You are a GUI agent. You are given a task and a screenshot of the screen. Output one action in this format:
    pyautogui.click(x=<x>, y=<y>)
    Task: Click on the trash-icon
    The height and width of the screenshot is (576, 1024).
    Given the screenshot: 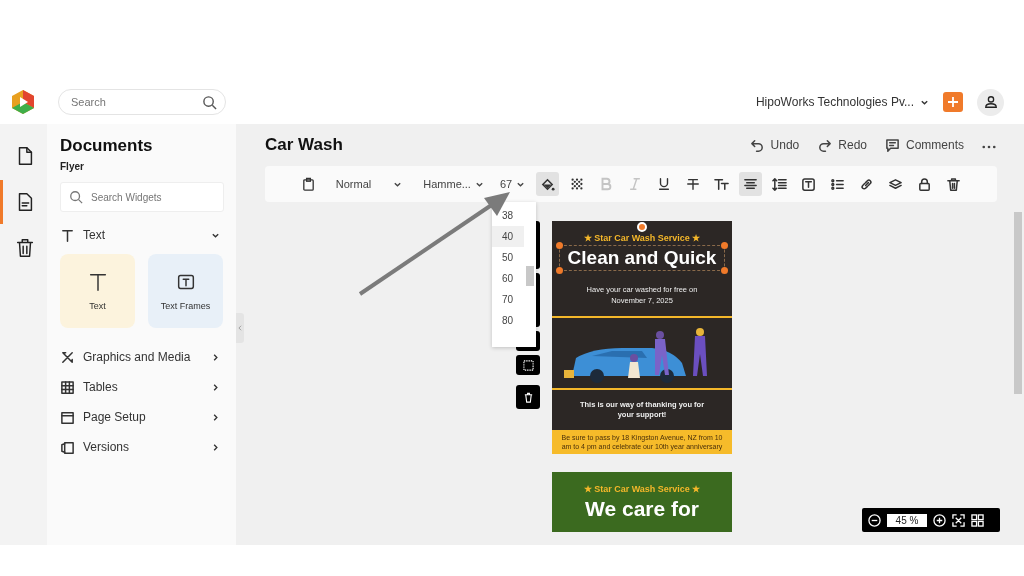 What is the action you would take?
    pyautogui.click(x=528, y=397)
    